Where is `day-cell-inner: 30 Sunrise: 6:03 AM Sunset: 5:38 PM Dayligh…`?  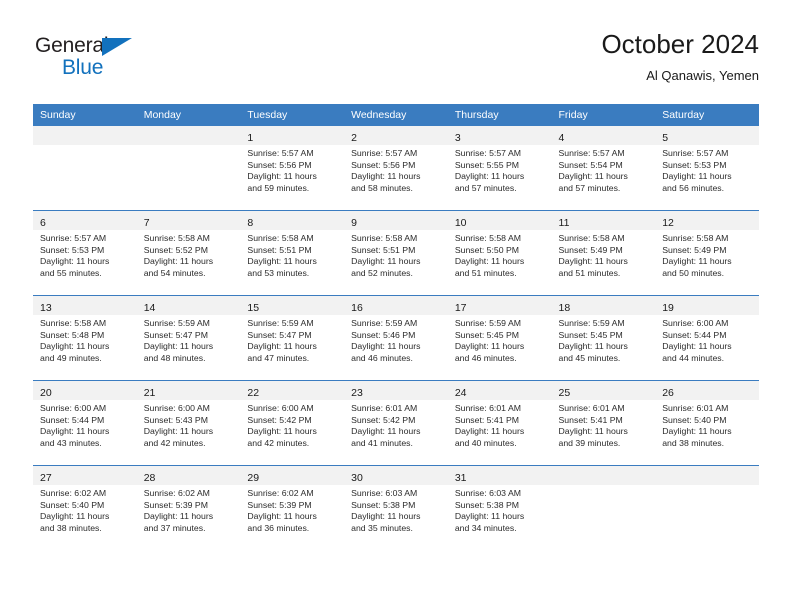
day-cell-inner: 30 Sunrise: 6:03 AM Sunset: 5:38 PM Dayligh… is located at coordinates (396, 508).